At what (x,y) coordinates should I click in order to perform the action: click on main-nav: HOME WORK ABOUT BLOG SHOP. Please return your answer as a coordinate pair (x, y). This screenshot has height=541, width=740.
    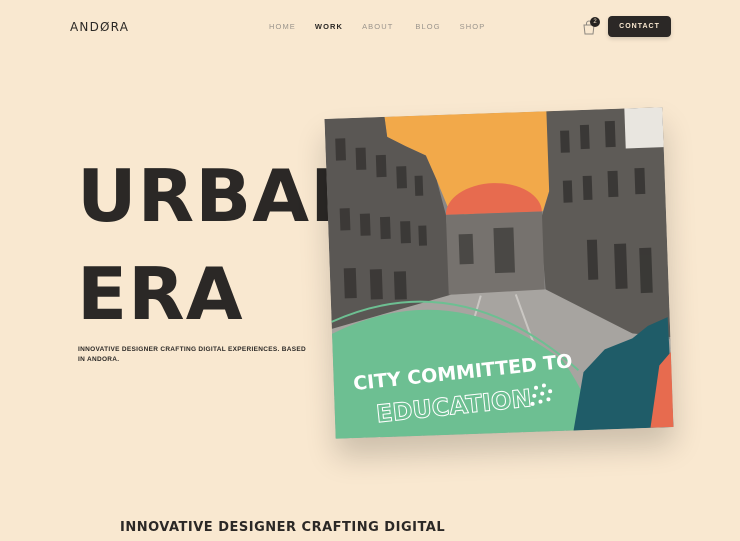
    Looking at the image, I should click on (377, 26).